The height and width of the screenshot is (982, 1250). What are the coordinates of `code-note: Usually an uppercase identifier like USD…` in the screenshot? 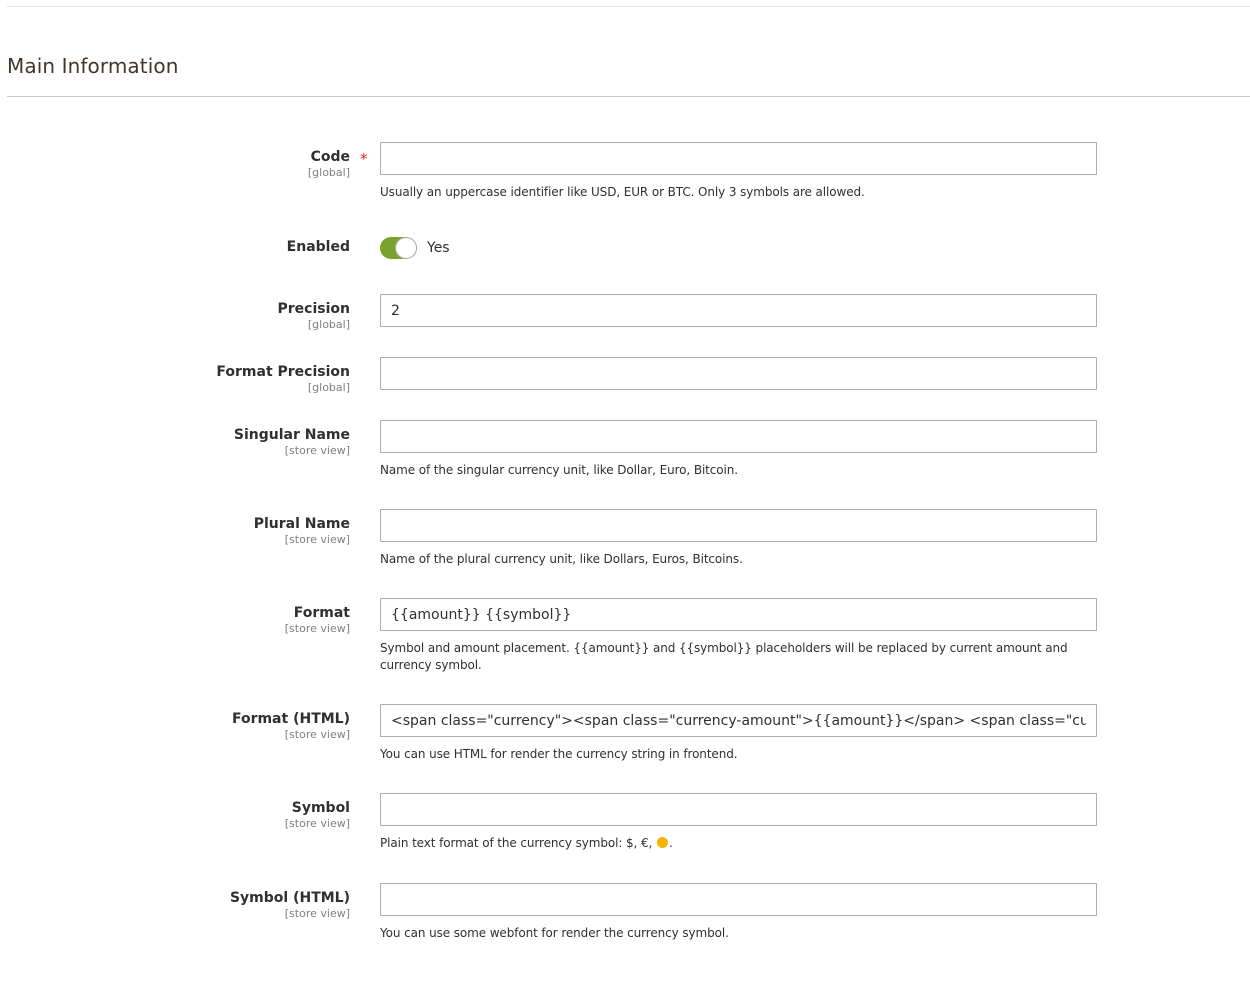 It's located at (622, 192).